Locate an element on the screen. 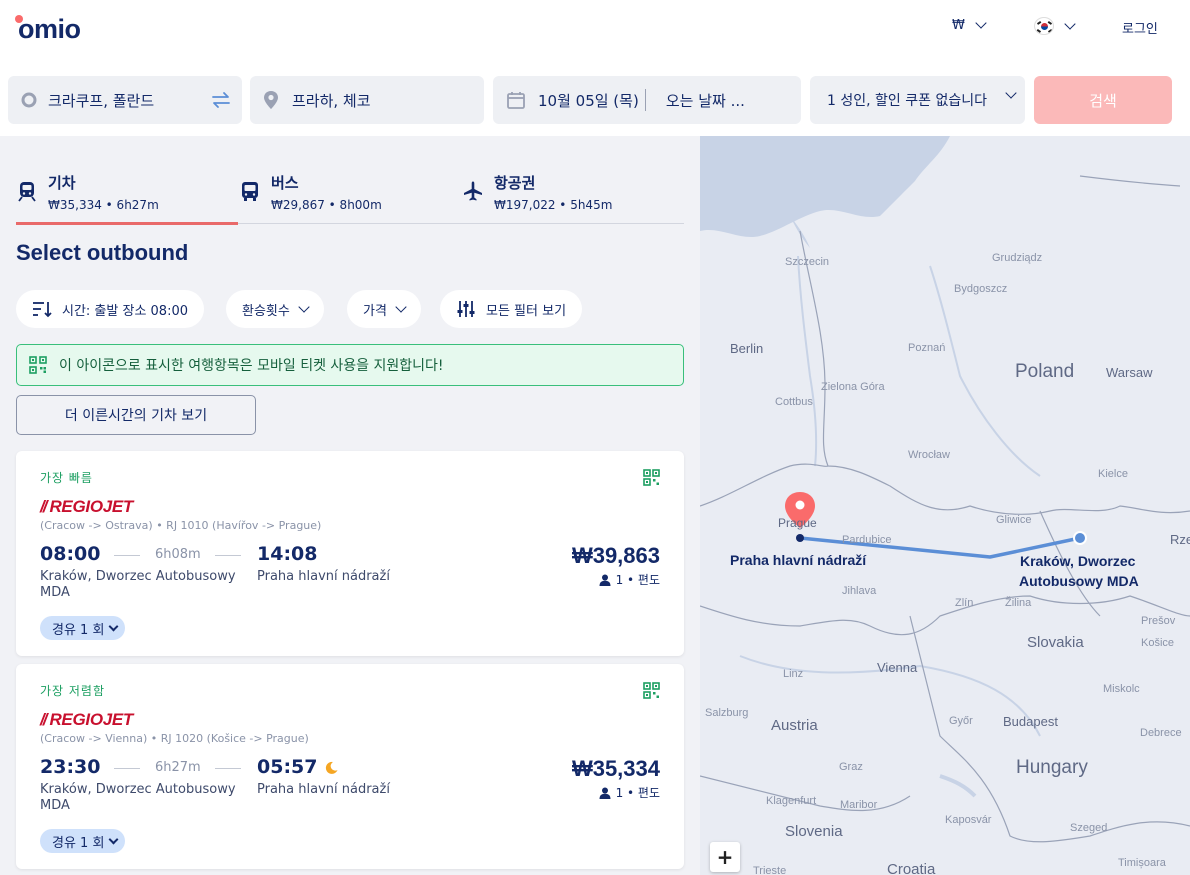 This screenshot has width=1190, height=875. destination-field: 프라하, 체코 is located at coordinates (367, 100).